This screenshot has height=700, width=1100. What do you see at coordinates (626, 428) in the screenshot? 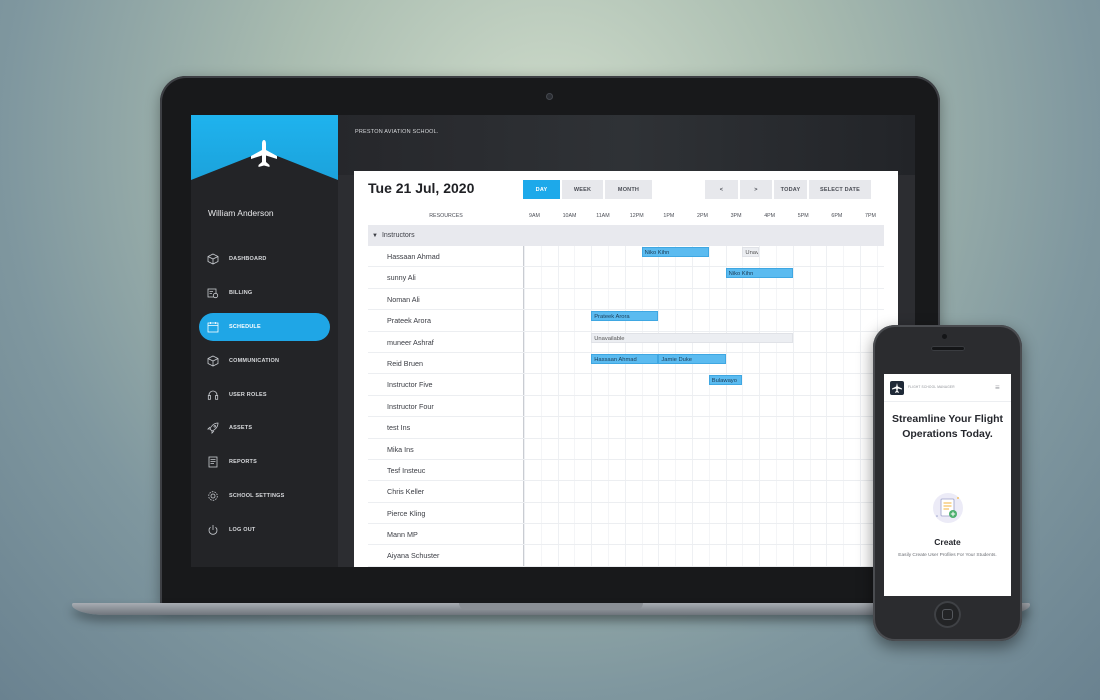
I see `resource-row: test Ins` at bounding box center [626, 428].